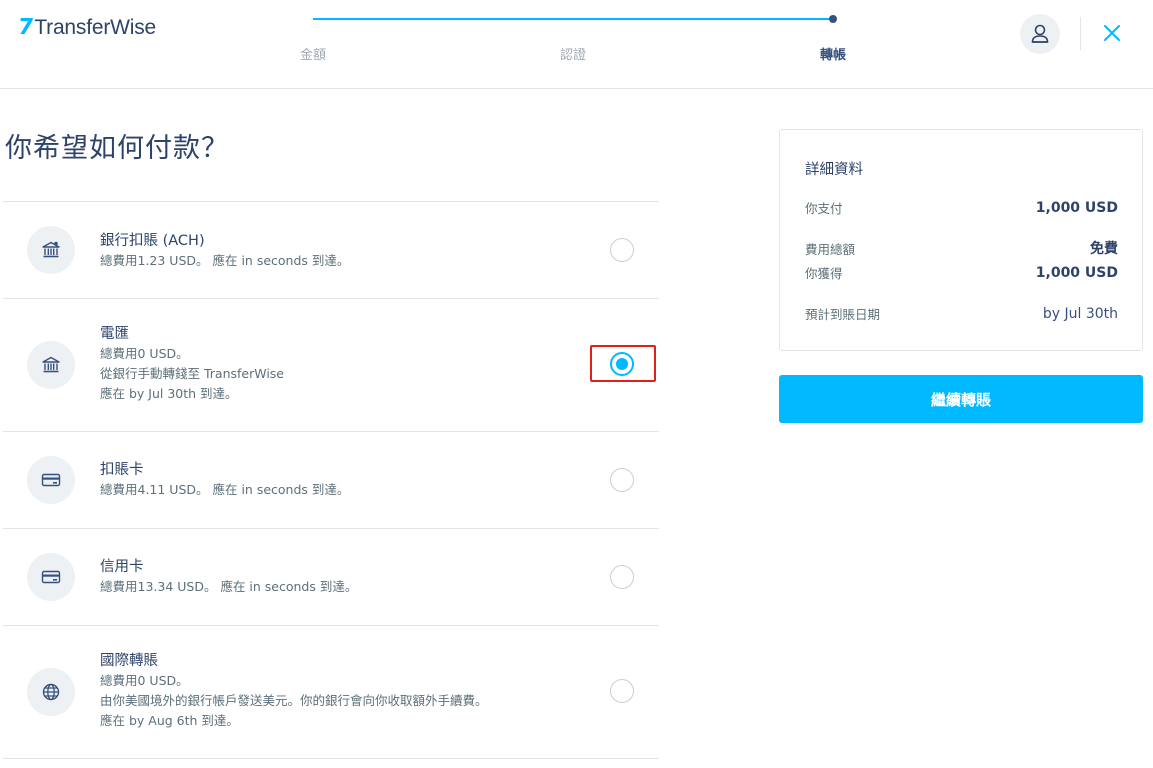  Describe the element at coordinates (833, 19) in the screenshot. I see `stepper-current-dot` at that location.